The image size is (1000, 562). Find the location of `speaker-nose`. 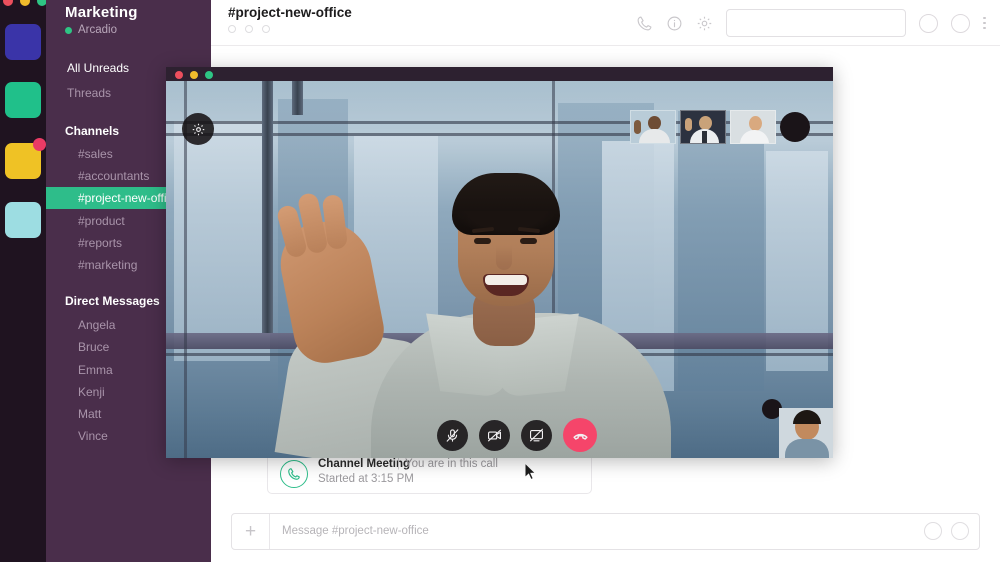

speaker-nose is located at coordinates (504, 258).